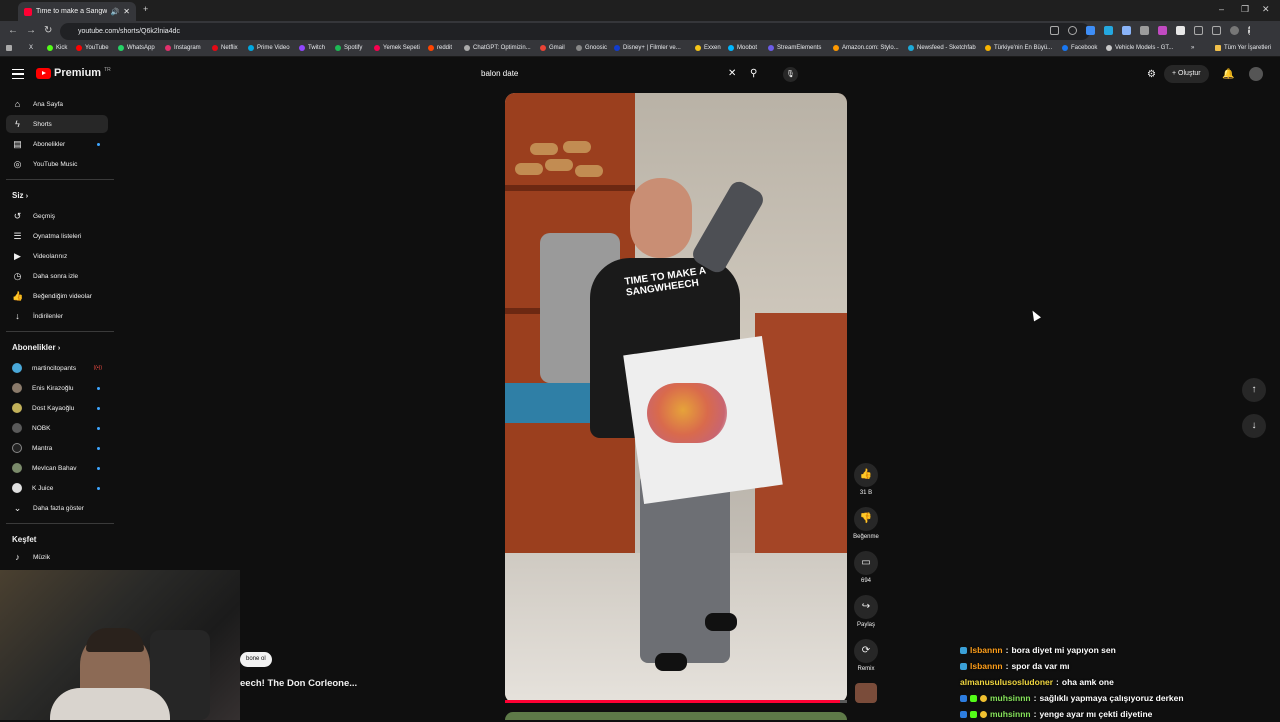 This screenshot has height=722, width=1280. What do you see at coordinates (1198, 30) in the screenshot?
I see `puzzle-icon` at bounding box center [1198, 30].